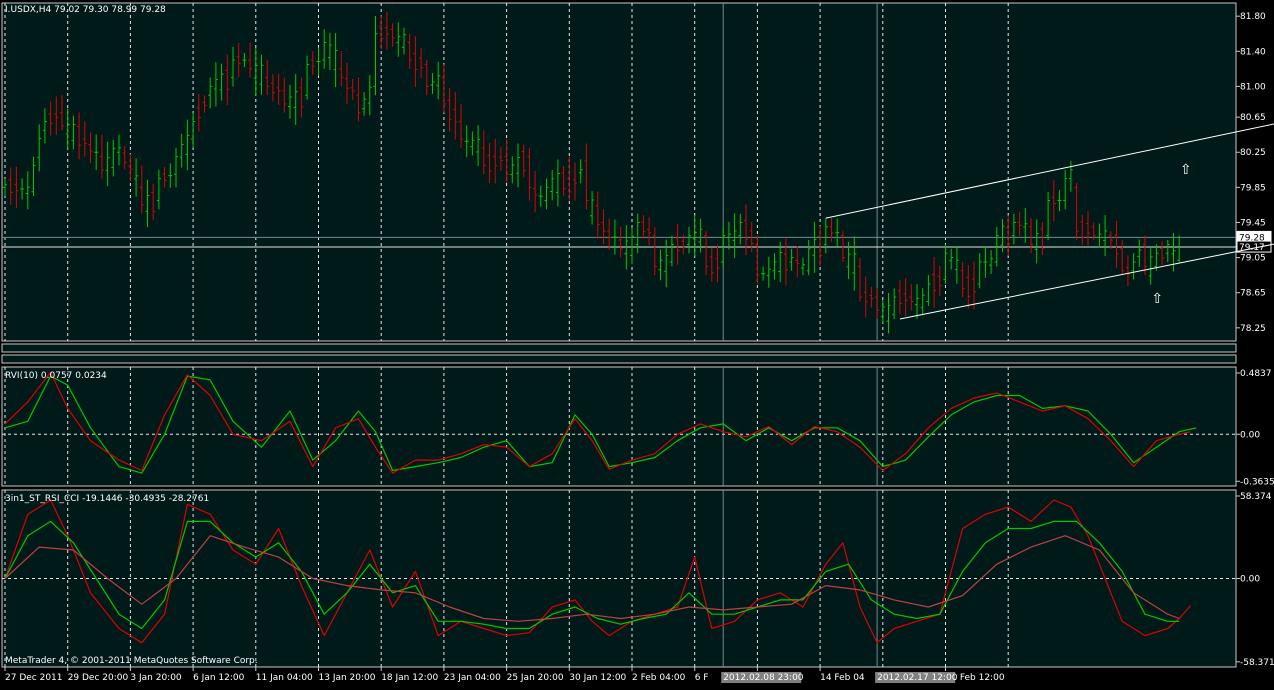  Describe the element at coordinates (702, 678) in the screenshot. I see `x-tick-label: 6 F` at that location.